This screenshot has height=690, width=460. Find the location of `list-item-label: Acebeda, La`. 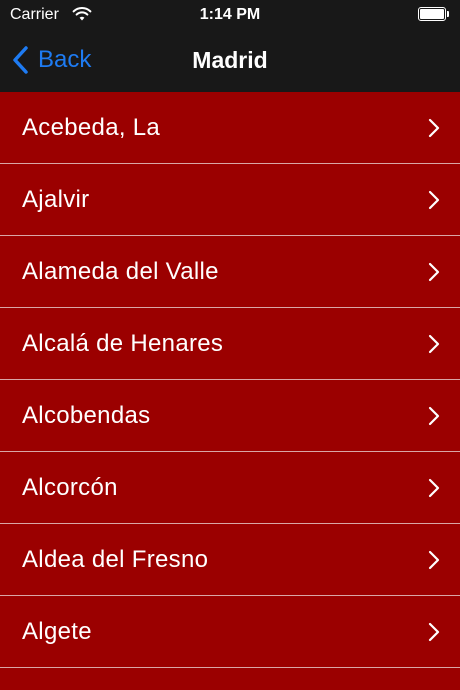

list-item-label: Acebeda, La is located at coordinates (91, 127).